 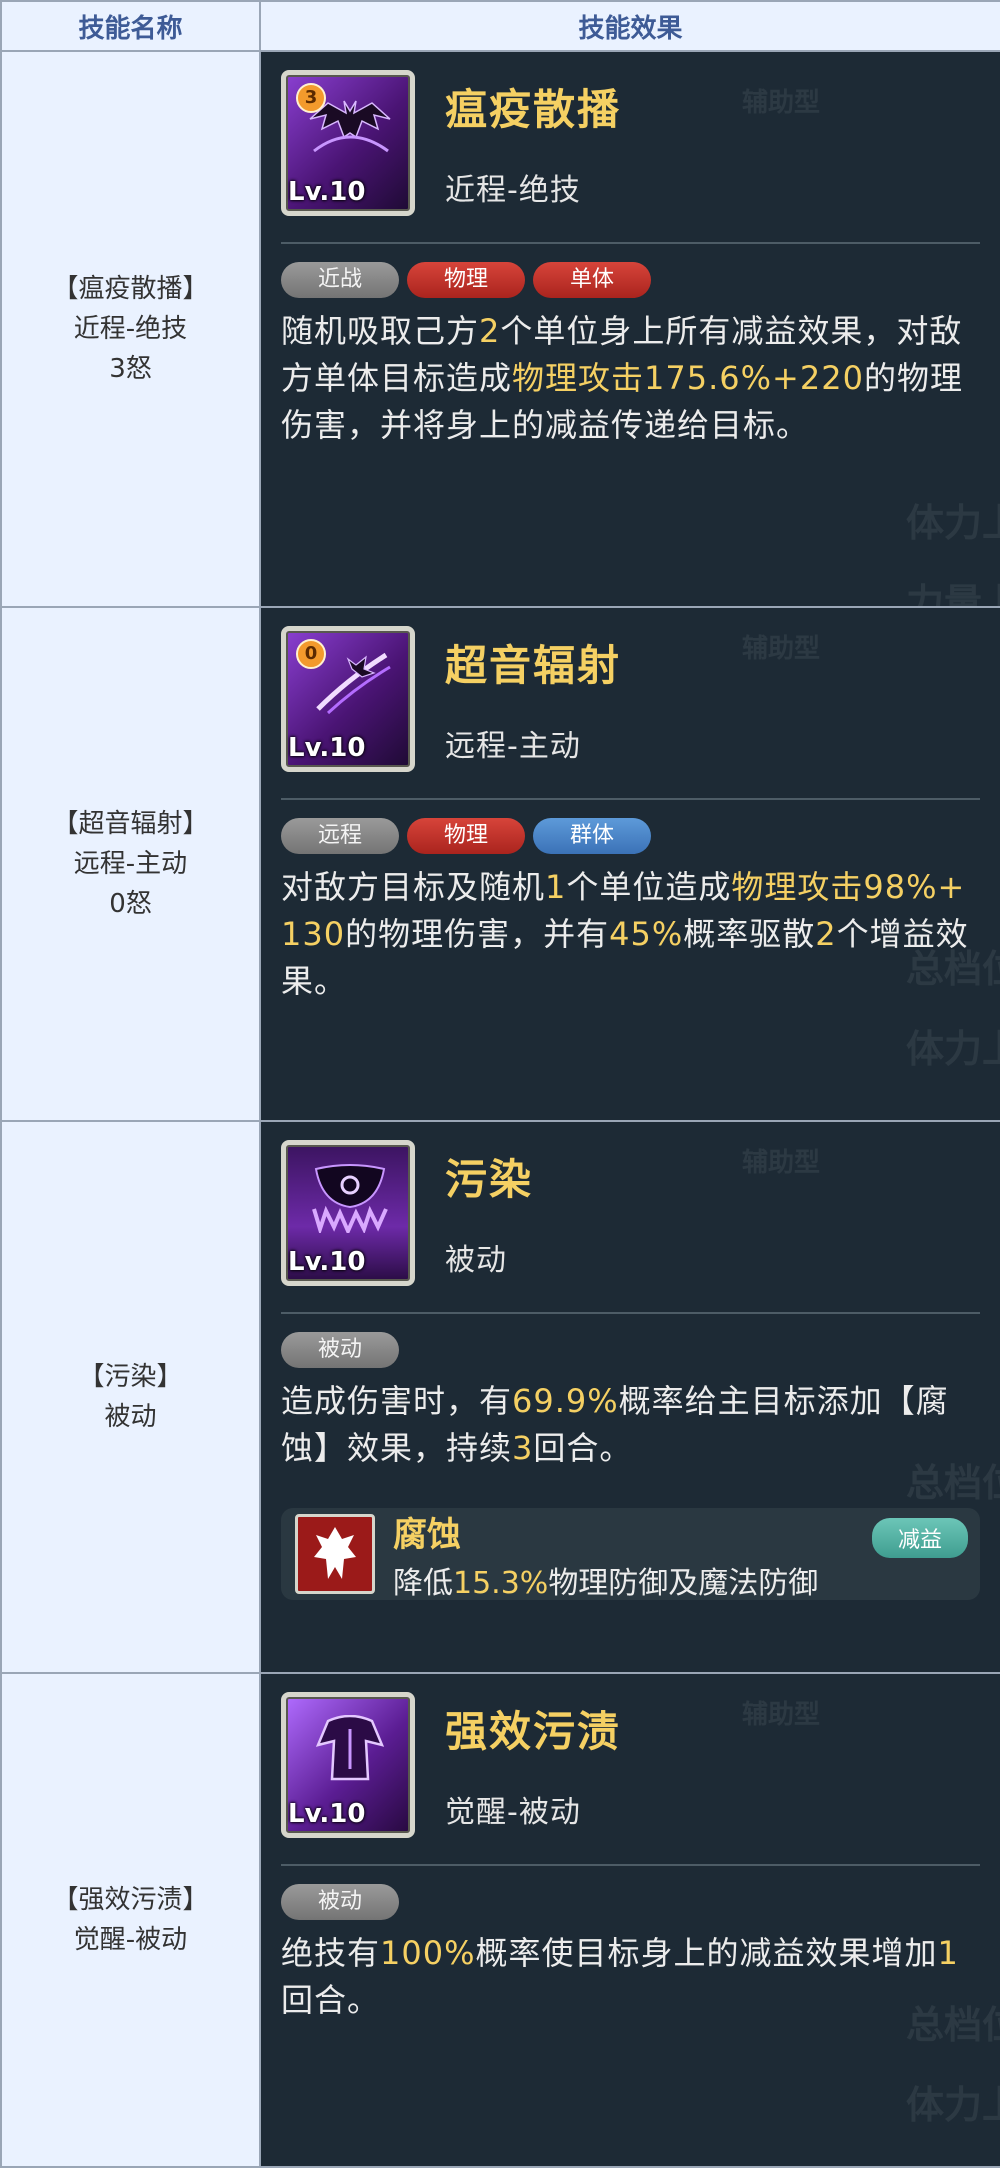 I want to click on desc-highlight: 15.3%, so click(x=501, y=1583).